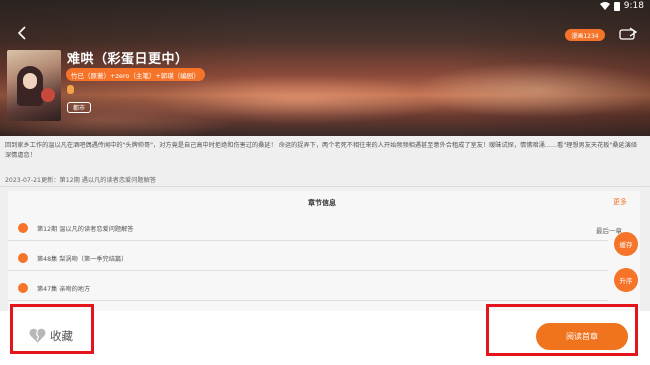 The image size is (650, 365). I want to click on hot-badge: 漫画1234, so click(585, 35).